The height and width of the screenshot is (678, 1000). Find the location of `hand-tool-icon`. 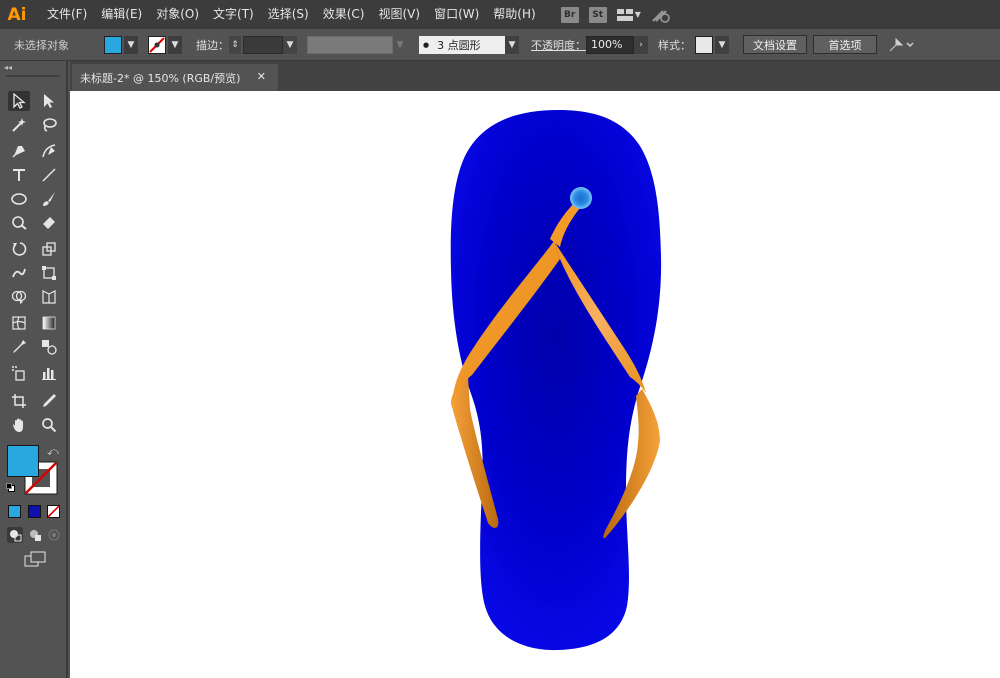

hand-tool-icon is located at coordinates (18, 425).